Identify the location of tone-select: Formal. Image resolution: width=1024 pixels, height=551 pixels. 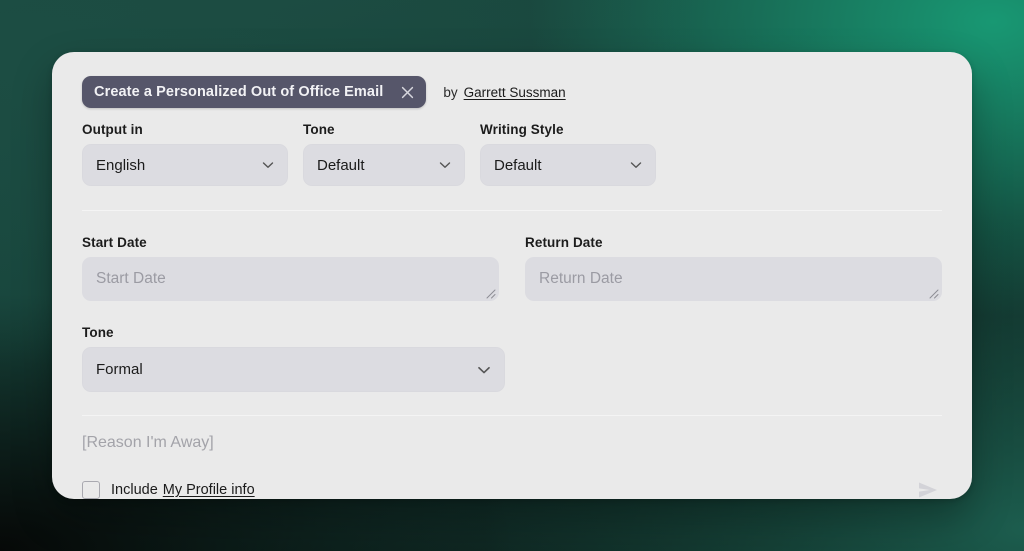
(293, 369).